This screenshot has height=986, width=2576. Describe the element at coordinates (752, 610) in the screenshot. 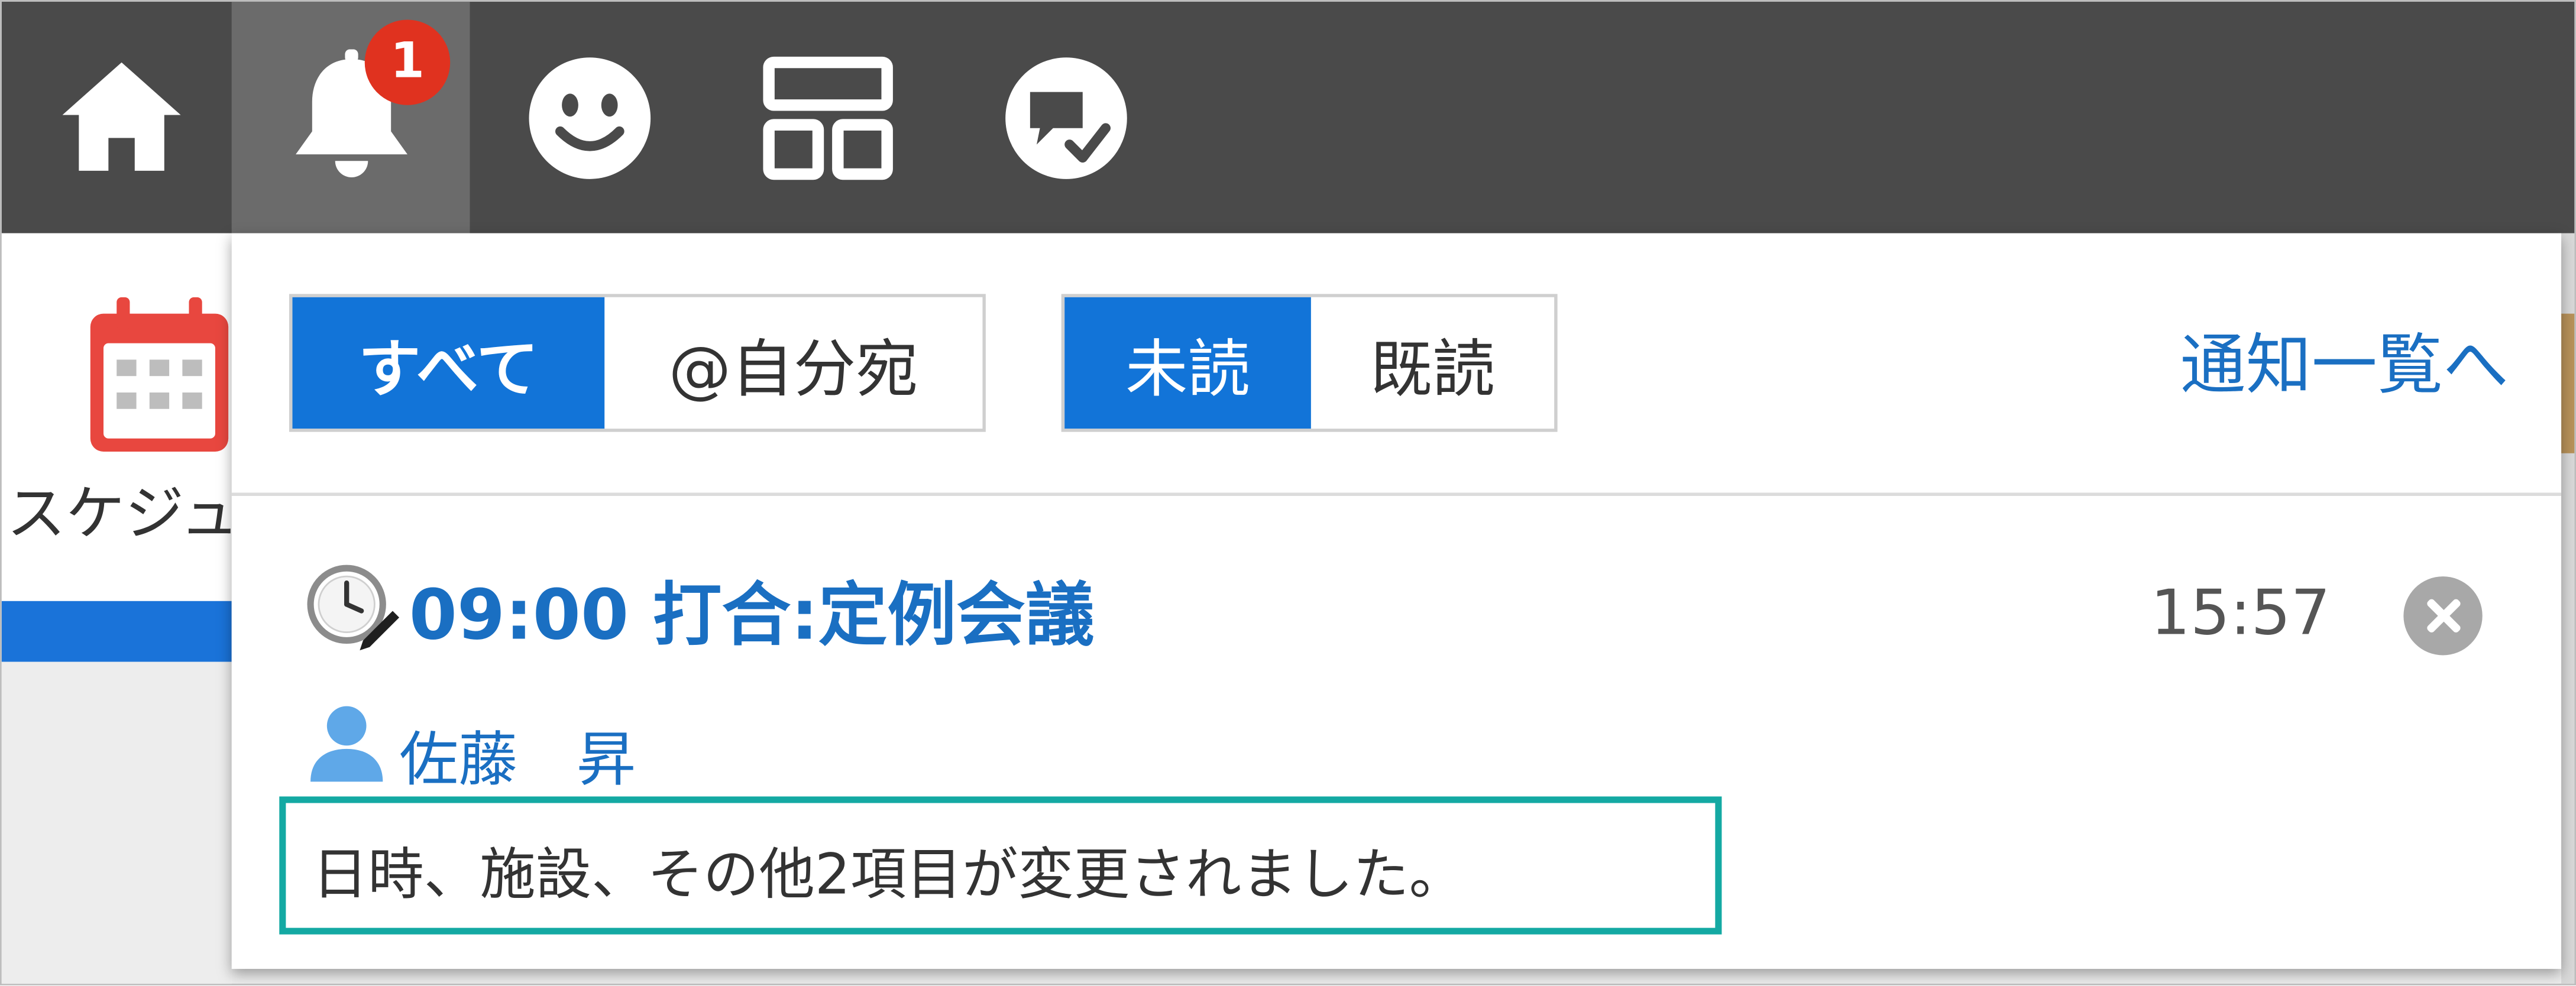

I see `notification-title-link: 09:00 打合:定例会議` at that location.